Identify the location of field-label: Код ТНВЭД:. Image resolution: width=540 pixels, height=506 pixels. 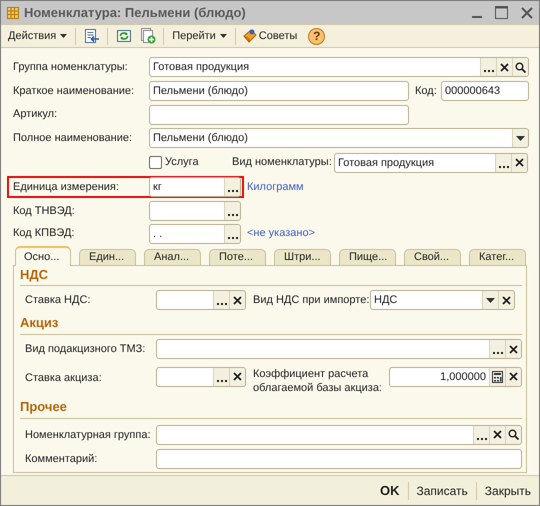
(44, 211).